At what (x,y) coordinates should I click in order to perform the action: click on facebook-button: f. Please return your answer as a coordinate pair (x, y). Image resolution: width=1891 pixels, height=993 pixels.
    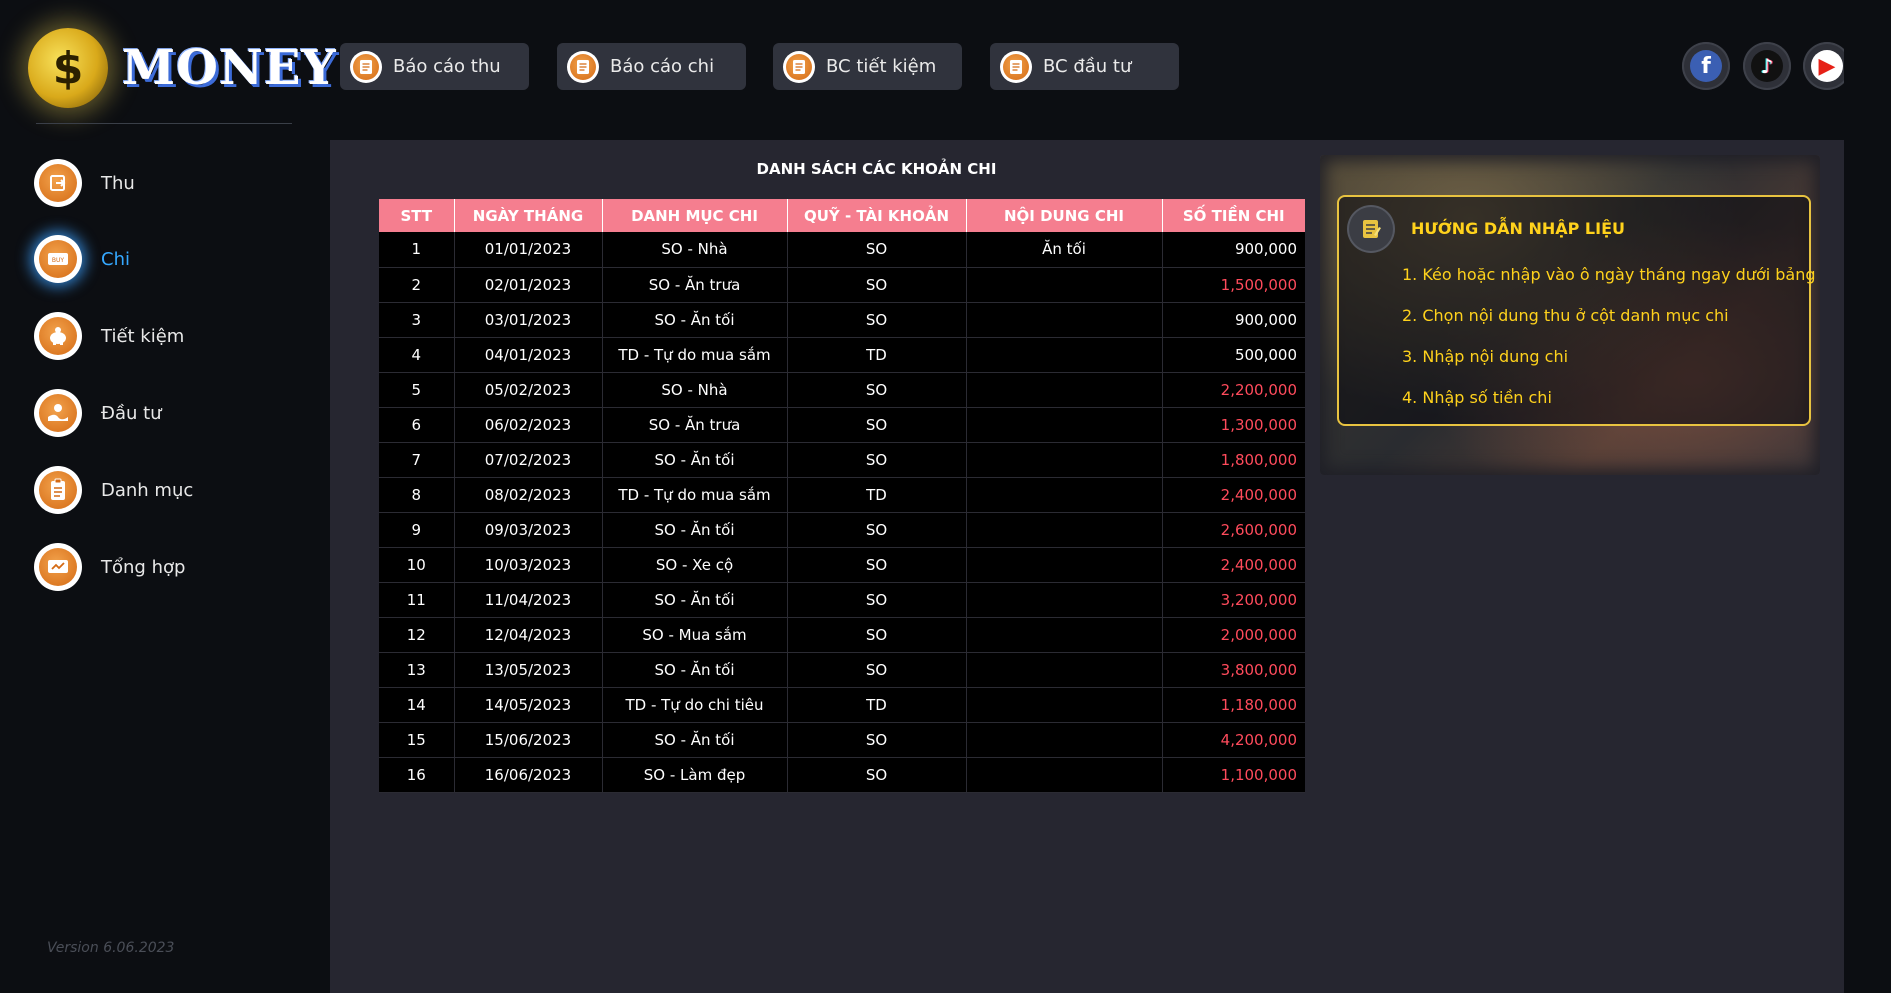
    Looking at the image, I should click on (1706, 66).